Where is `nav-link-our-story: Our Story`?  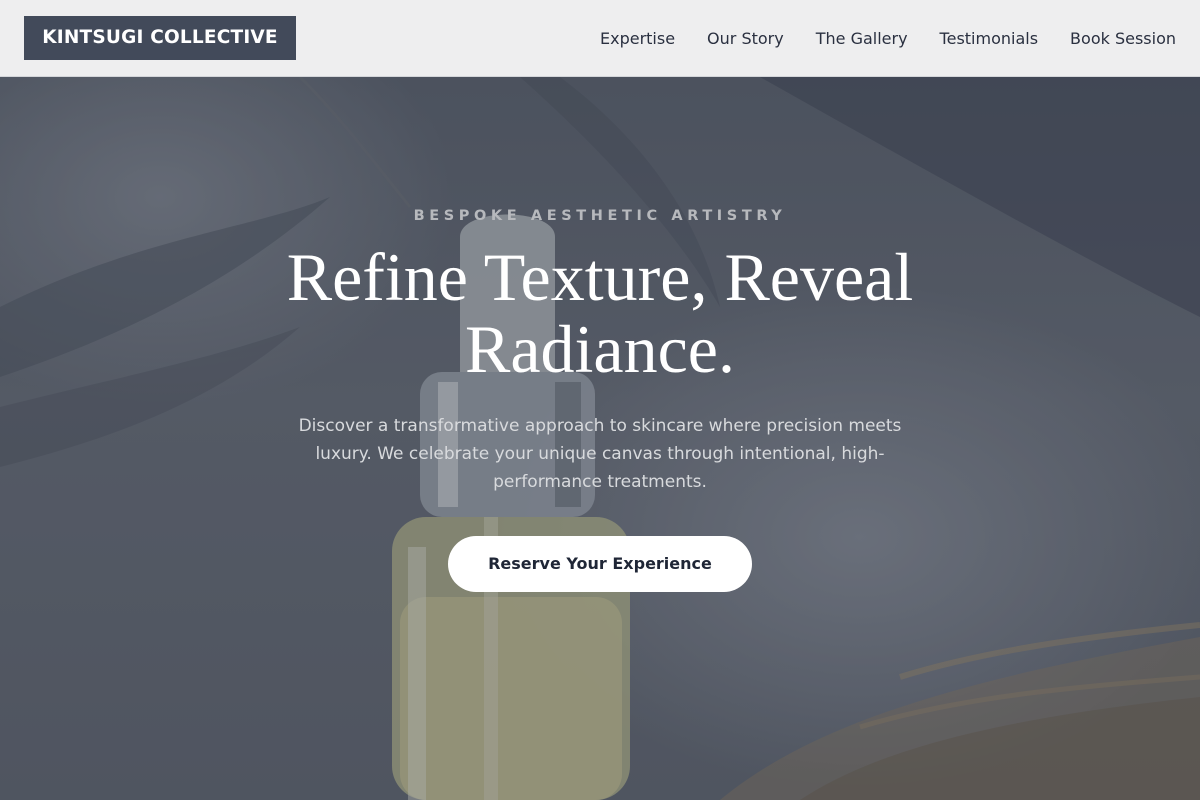
nav-link-our-story: Our Story is located at coordinates (745, 38).